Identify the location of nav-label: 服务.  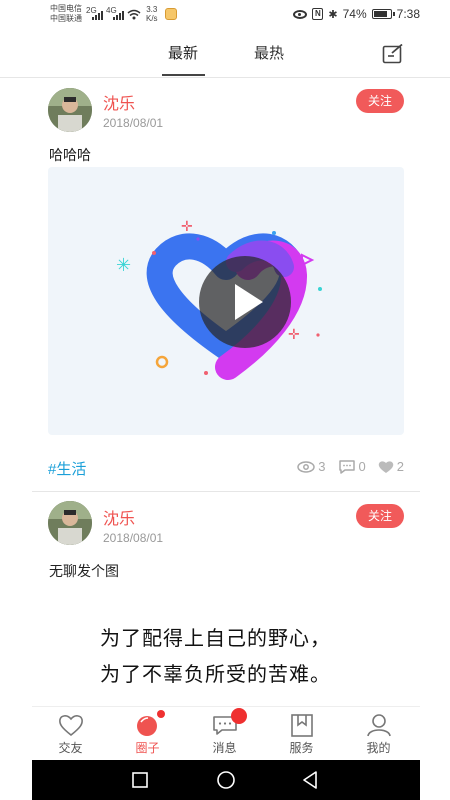
(301, 748).